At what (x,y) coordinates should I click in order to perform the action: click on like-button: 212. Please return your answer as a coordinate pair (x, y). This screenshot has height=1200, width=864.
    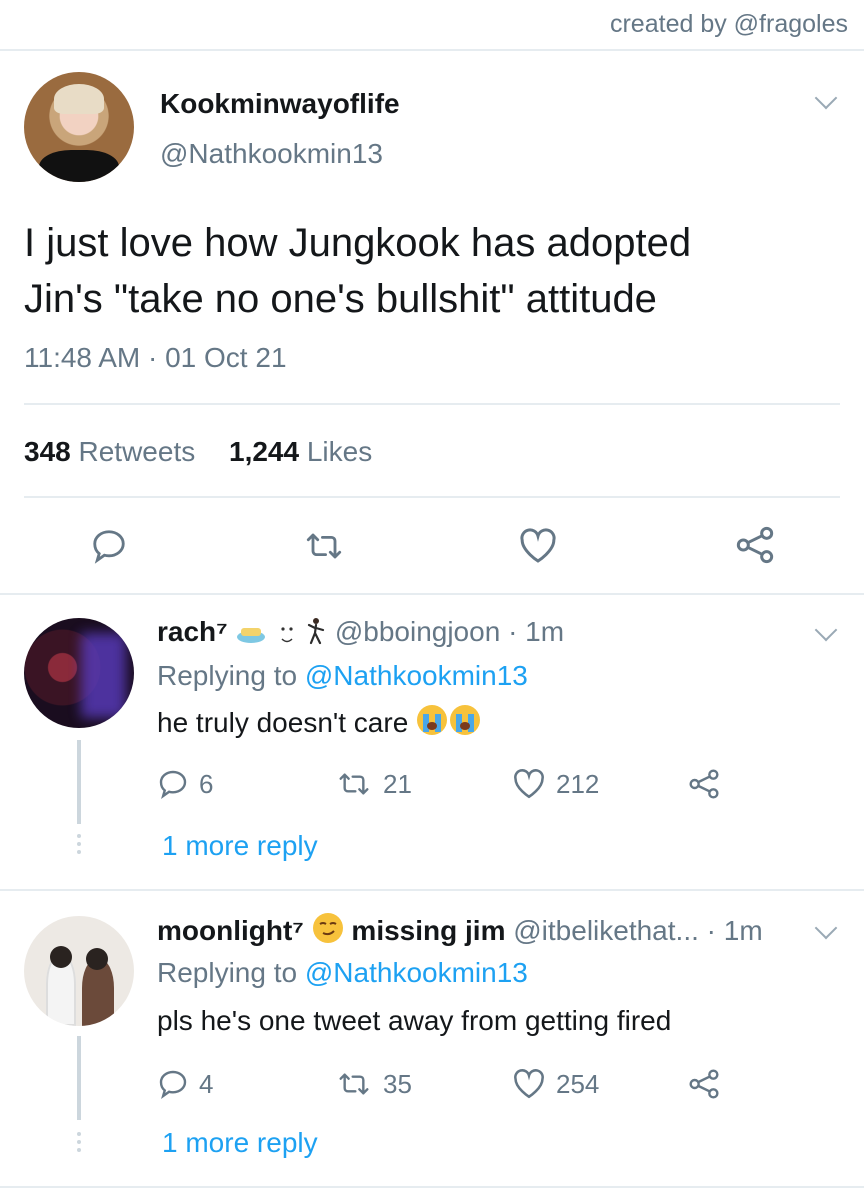
    Looking at the image, I should click on (555, 784).